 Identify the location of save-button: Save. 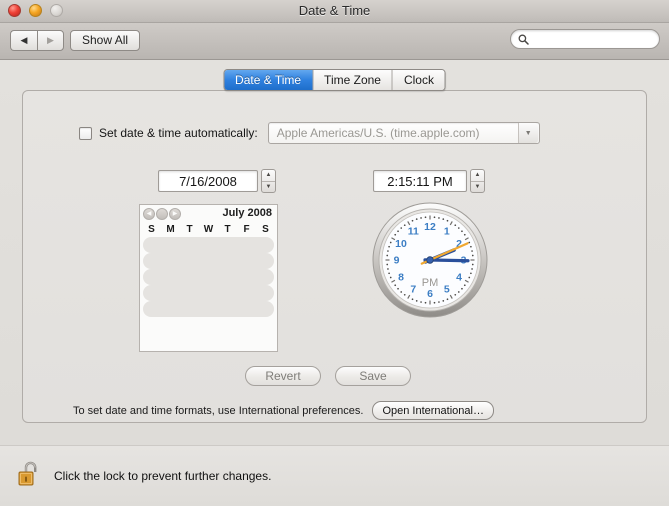
(373, 376).